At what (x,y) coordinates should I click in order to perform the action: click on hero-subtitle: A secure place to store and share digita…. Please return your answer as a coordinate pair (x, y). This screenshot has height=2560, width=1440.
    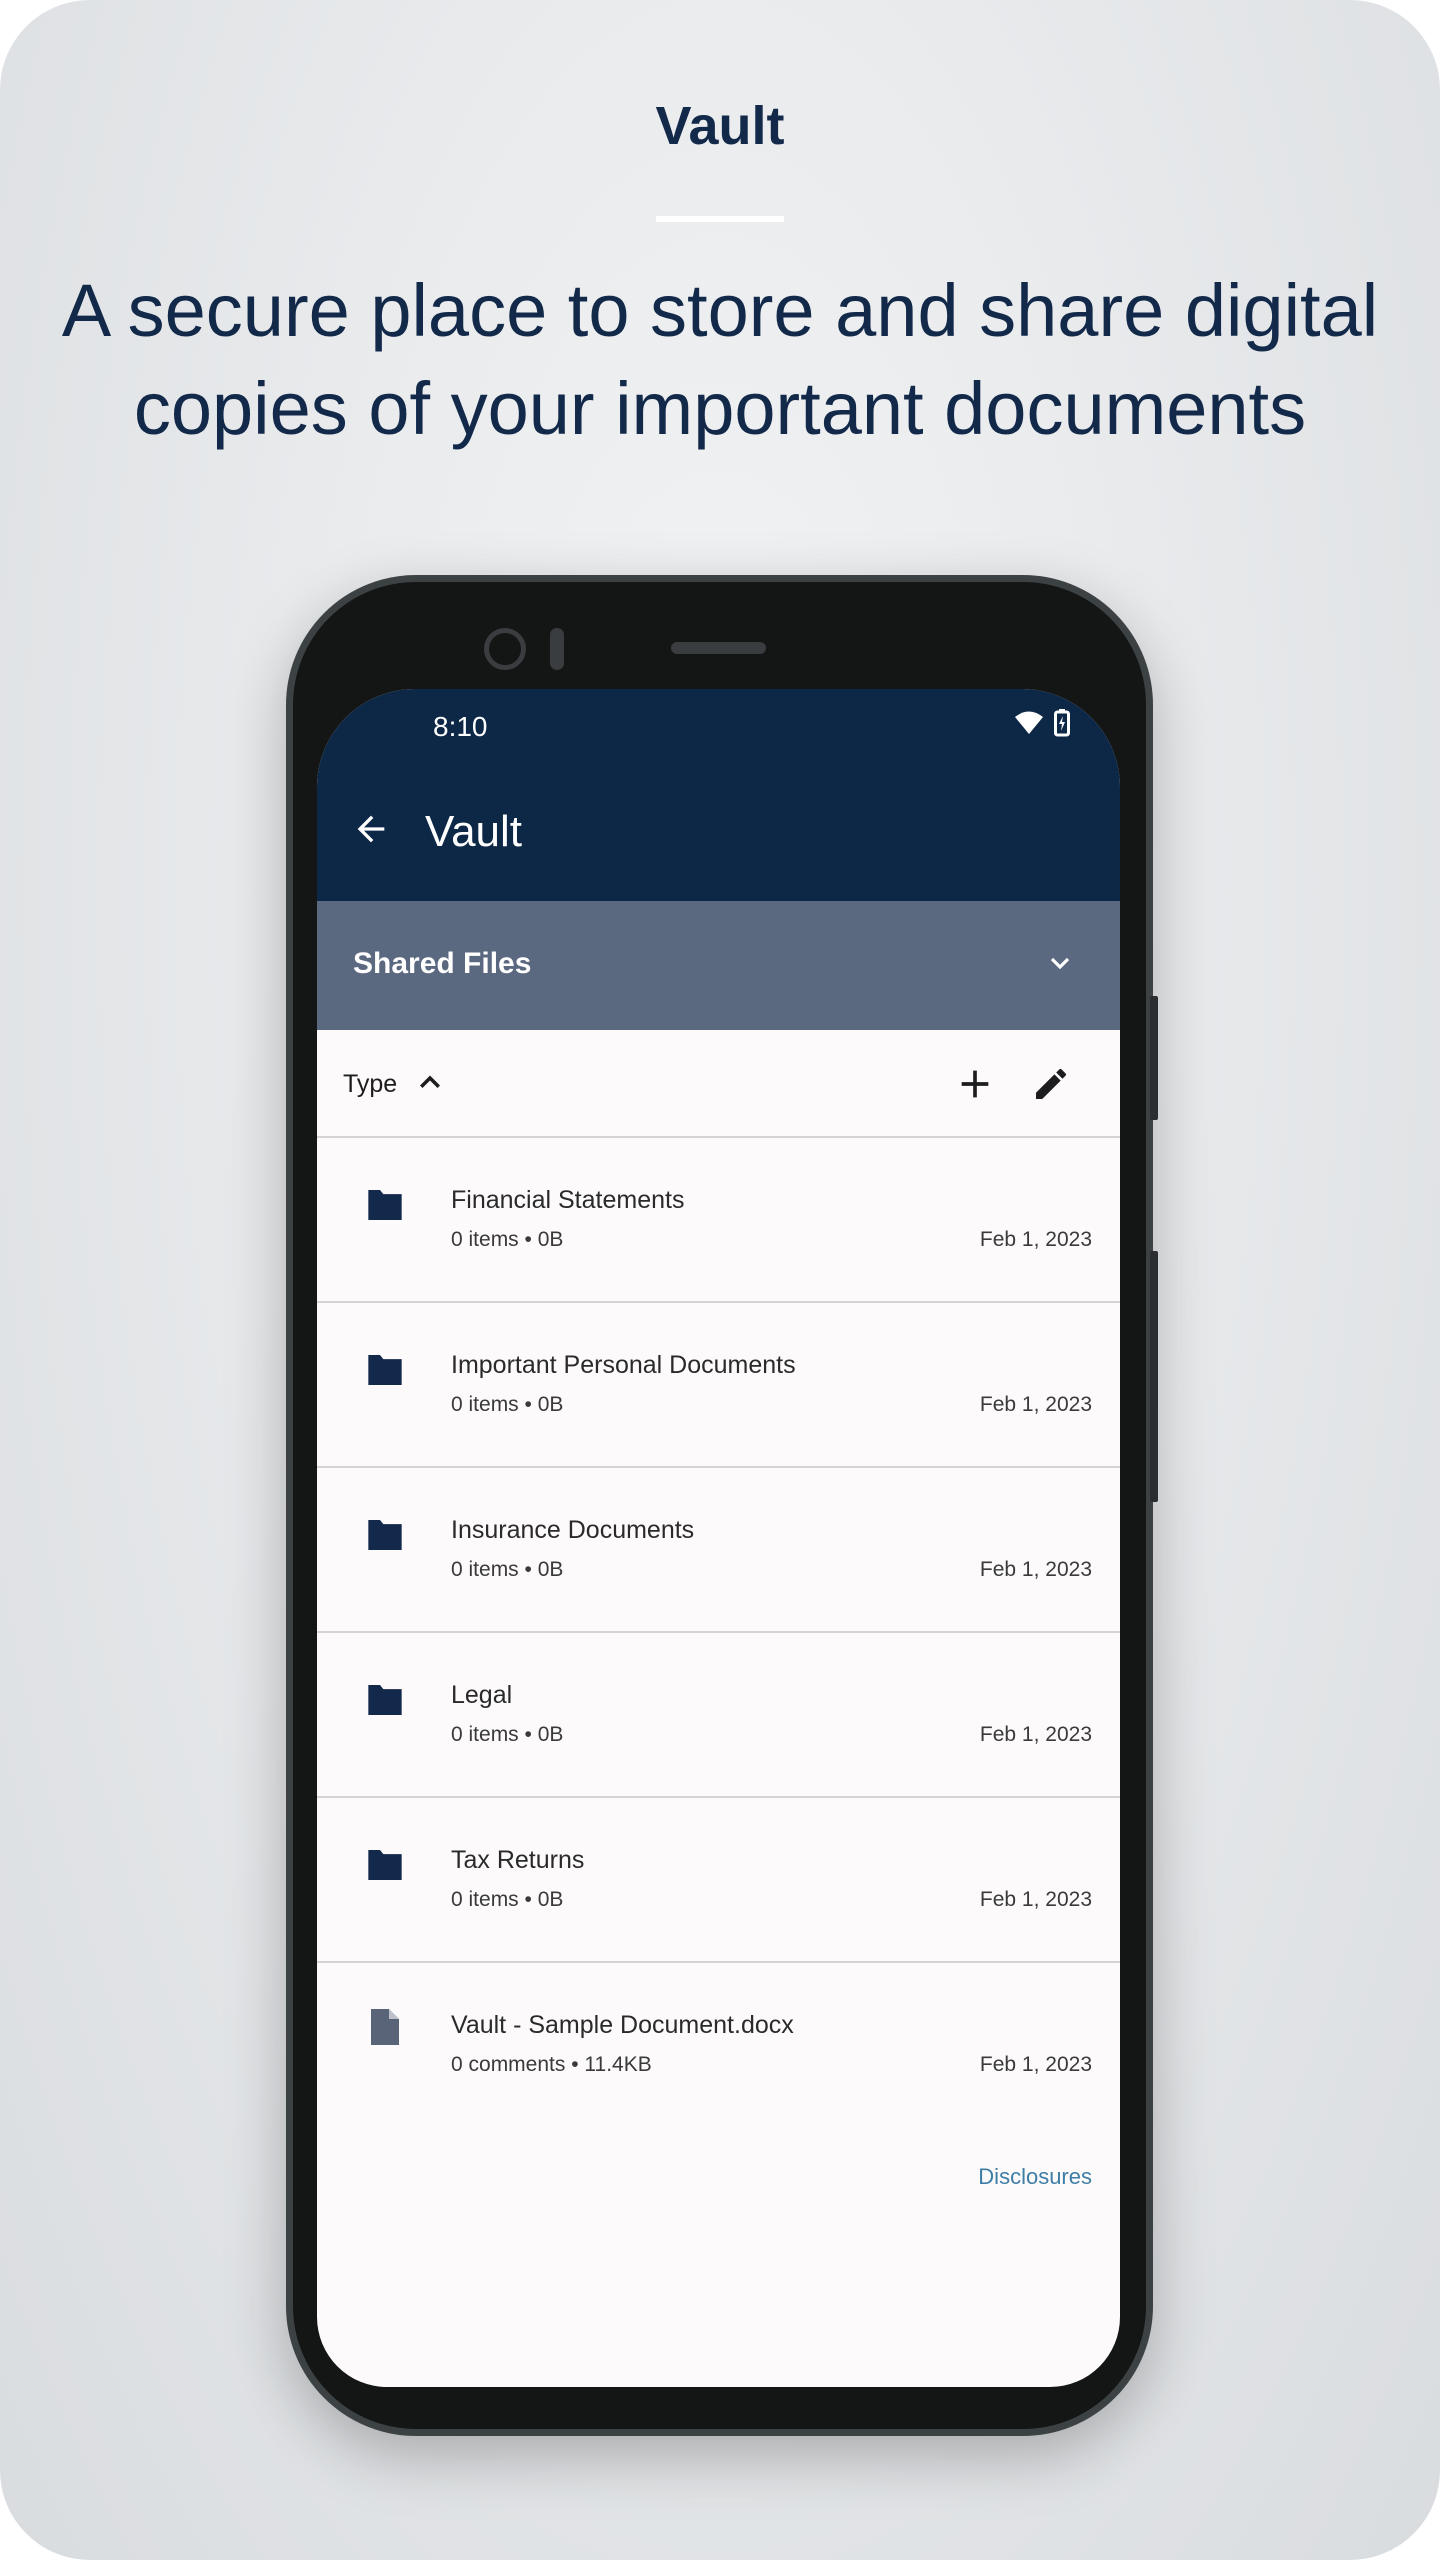
    Looking at the image, I should click on (720, 360).